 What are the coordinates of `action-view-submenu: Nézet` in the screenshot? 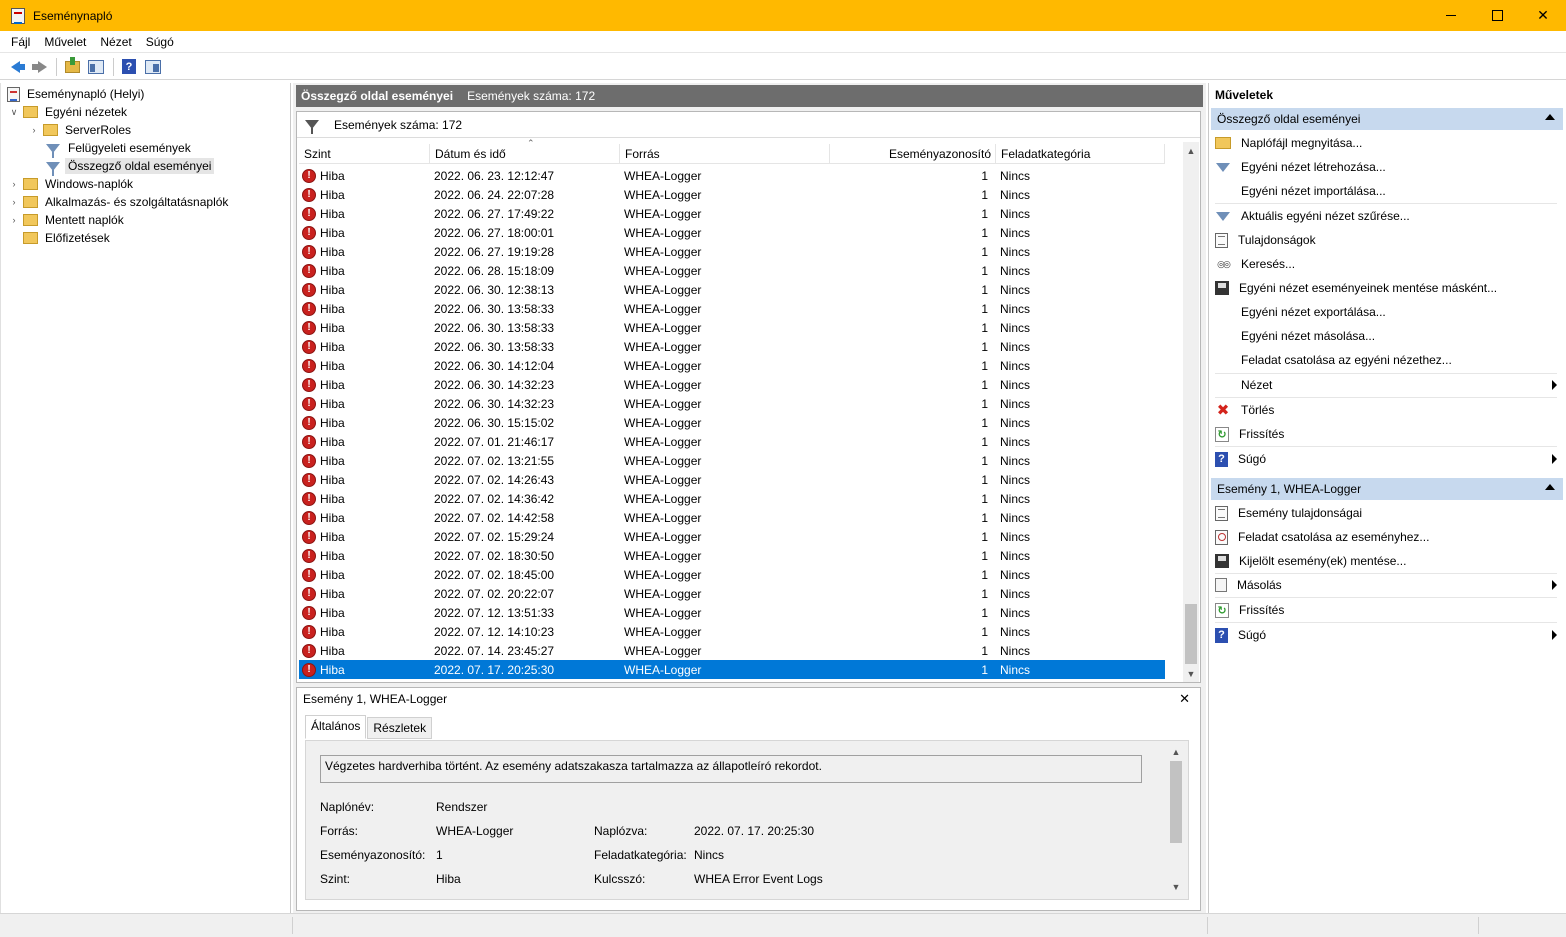 It's located at (1386, 385).